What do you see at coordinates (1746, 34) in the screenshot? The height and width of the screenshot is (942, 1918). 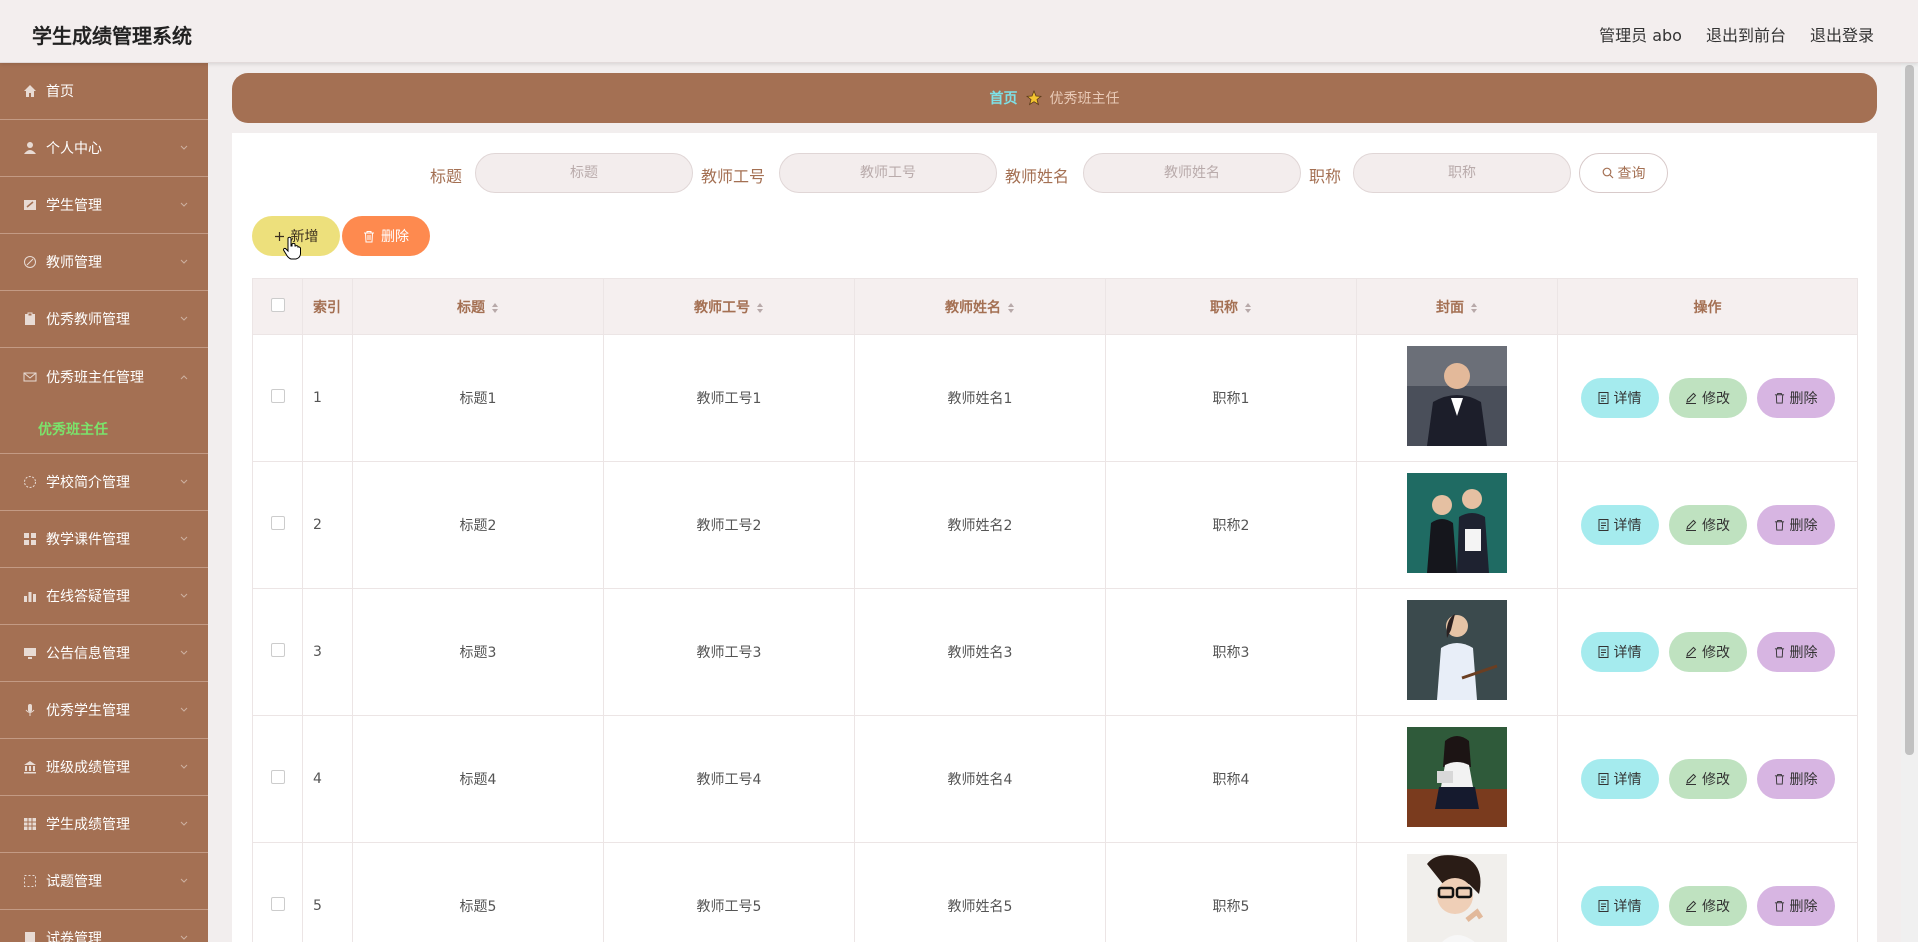 I see `back-to-frontend-link: 退出到前台` at bounding box center [1746, 34].